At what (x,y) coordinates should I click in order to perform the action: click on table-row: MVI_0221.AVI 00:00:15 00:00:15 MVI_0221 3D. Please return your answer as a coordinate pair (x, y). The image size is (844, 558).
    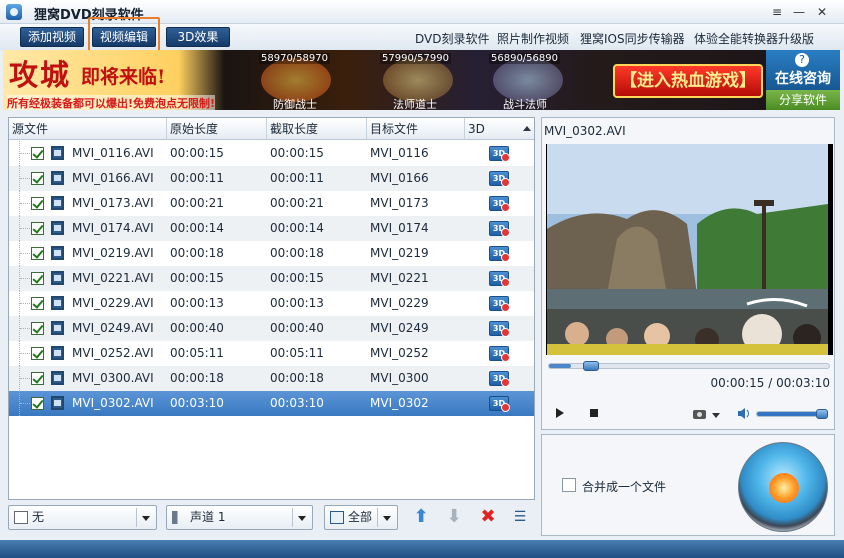
    Looking at the image, I should click on (271, 278).